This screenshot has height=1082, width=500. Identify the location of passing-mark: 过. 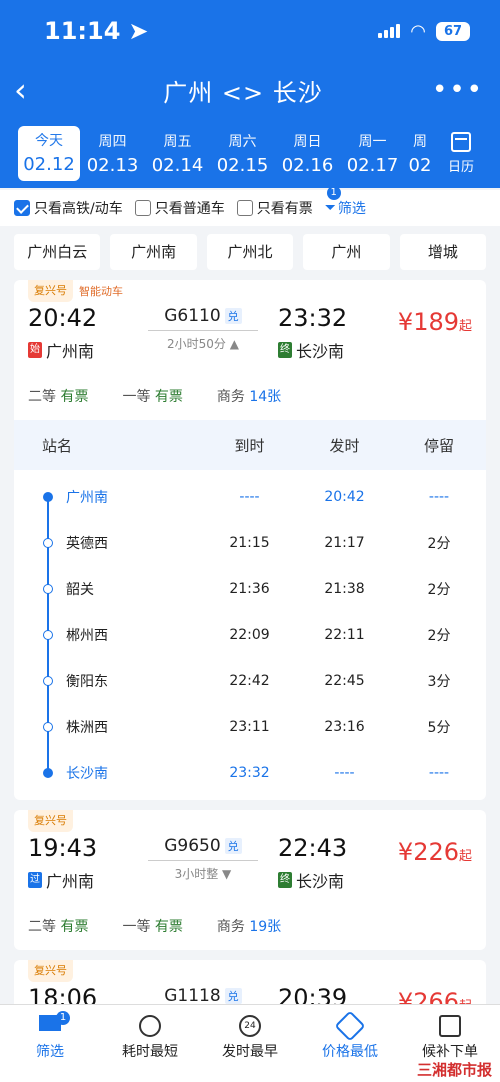
(35, 880).